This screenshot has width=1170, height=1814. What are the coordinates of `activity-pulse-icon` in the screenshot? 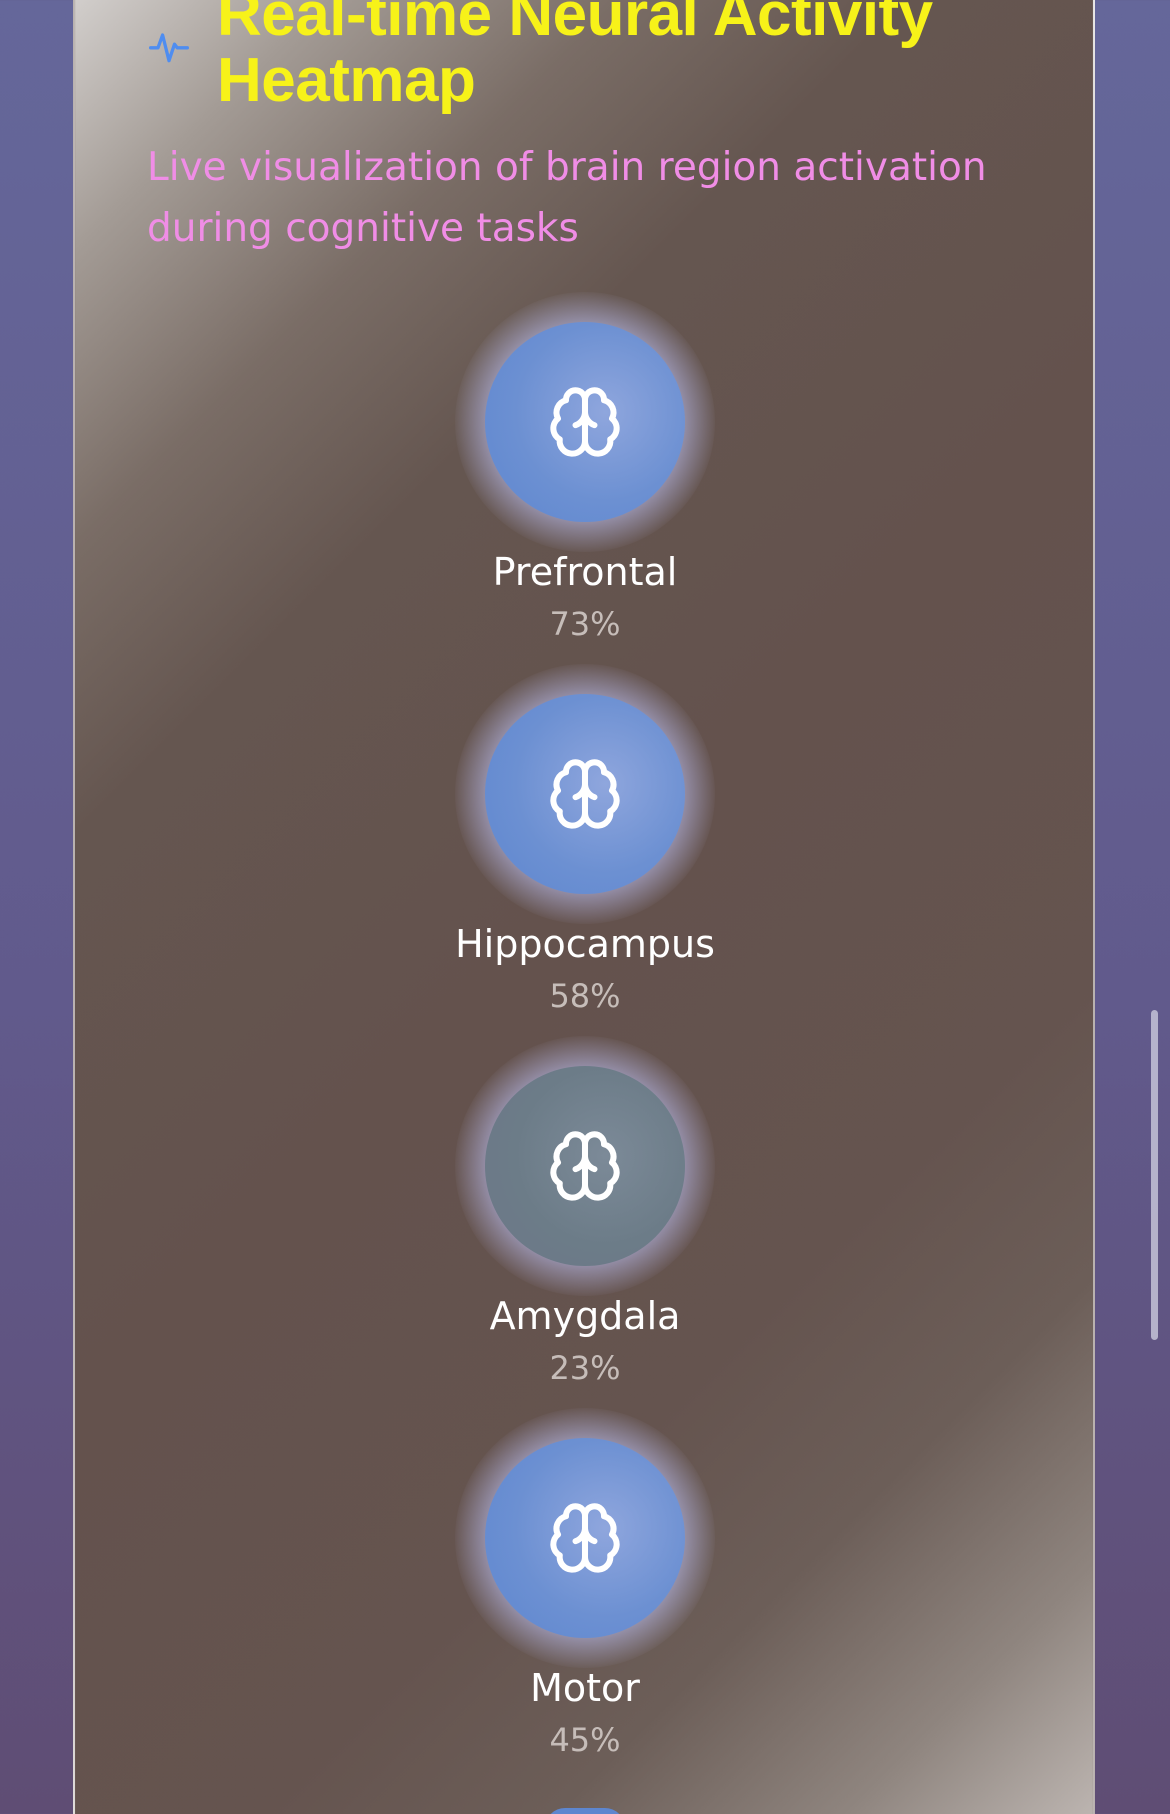 It's located at (169, 48).